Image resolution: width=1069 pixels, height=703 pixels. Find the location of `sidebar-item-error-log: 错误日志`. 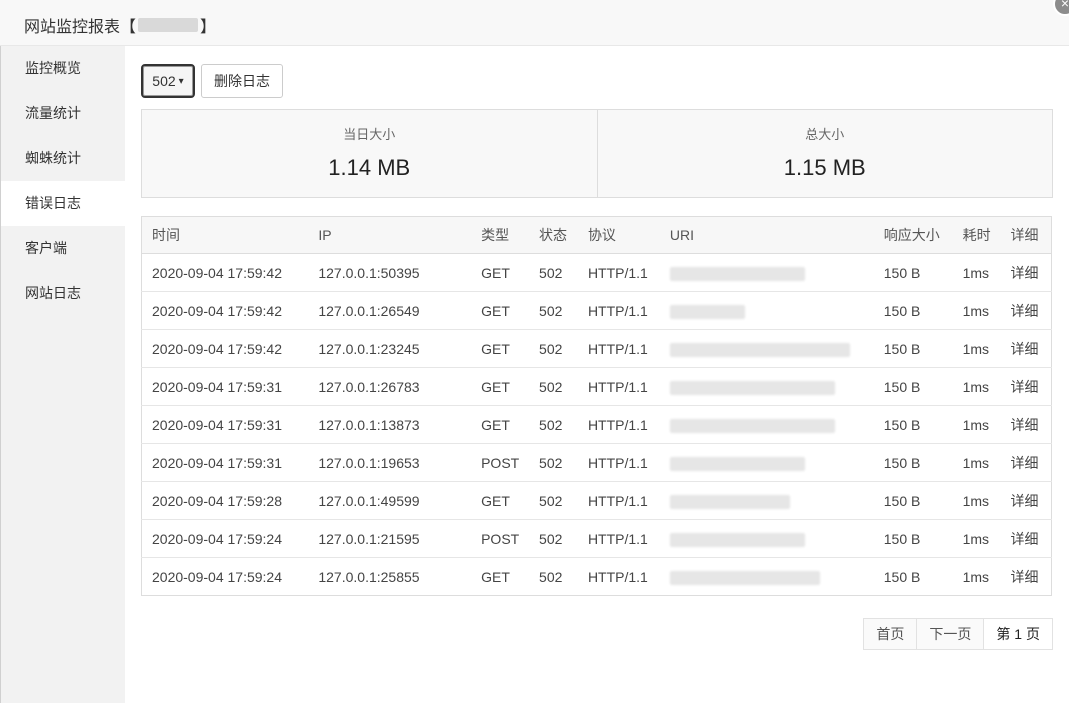

sidebar-item-error-log: 错误日志 is located at coordinates (63, 203).